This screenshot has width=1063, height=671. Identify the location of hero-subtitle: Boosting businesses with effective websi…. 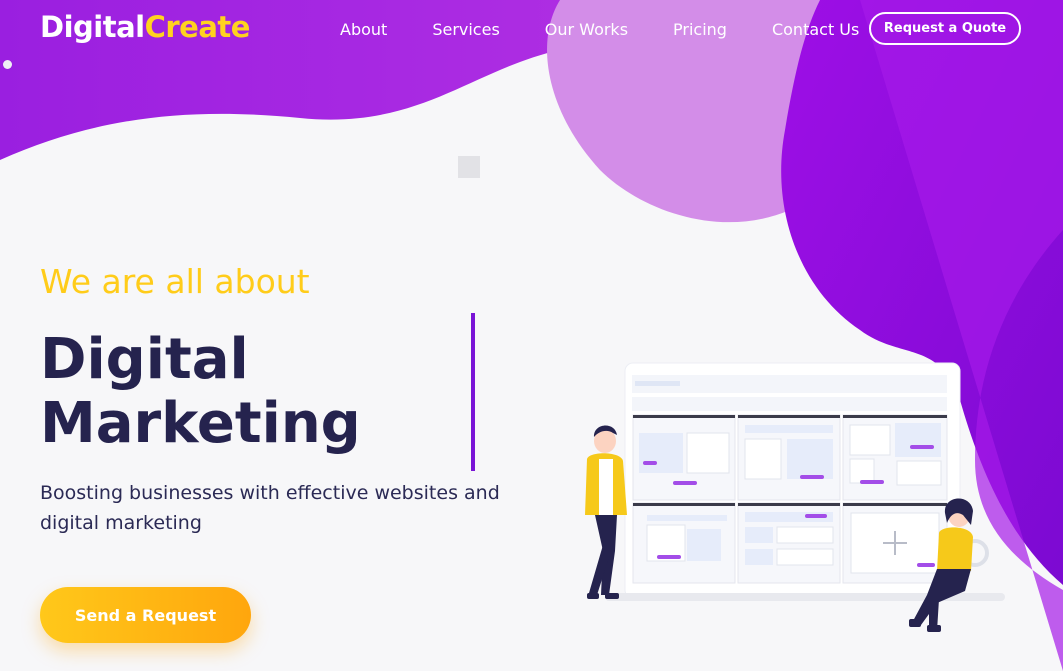
(270, 508).